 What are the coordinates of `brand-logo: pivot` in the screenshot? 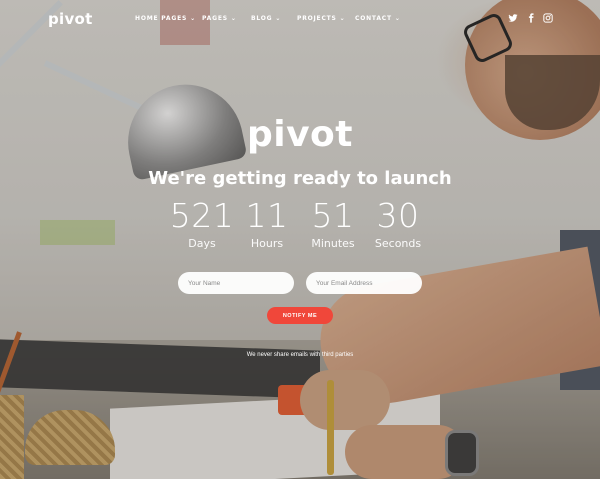 It's located at (300, 134).